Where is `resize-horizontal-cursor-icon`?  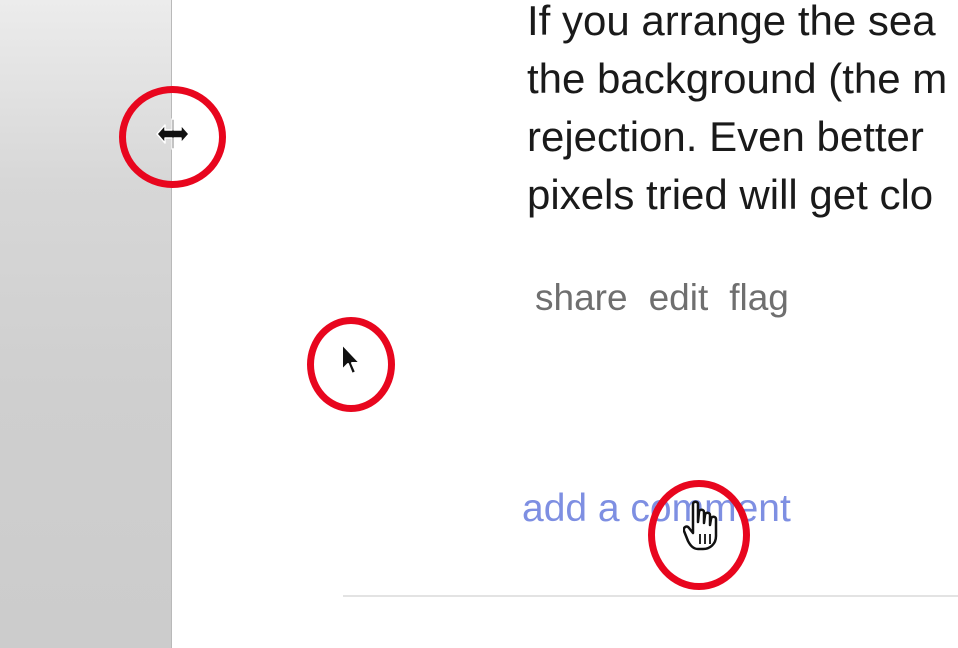
resize-horizontal-cursor-icon is located at coordinates (173, 134).